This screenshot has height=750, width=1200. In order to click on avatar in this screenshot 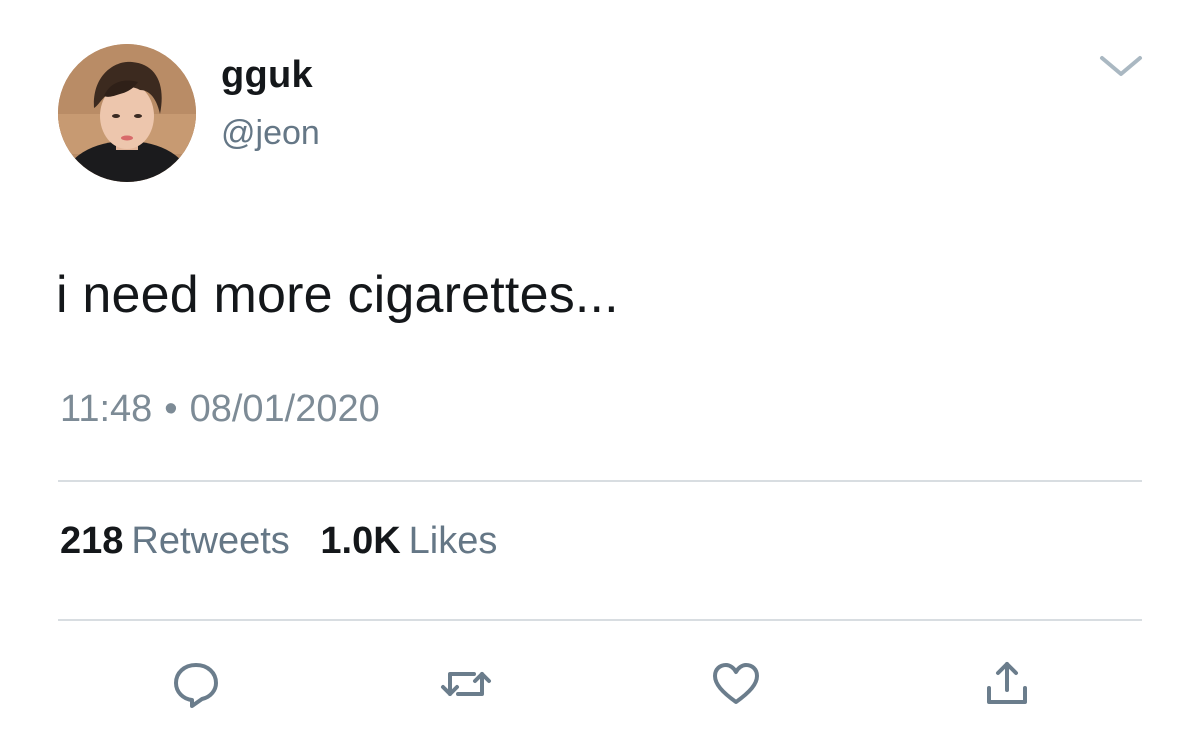, I will do `click(127, 113)`.